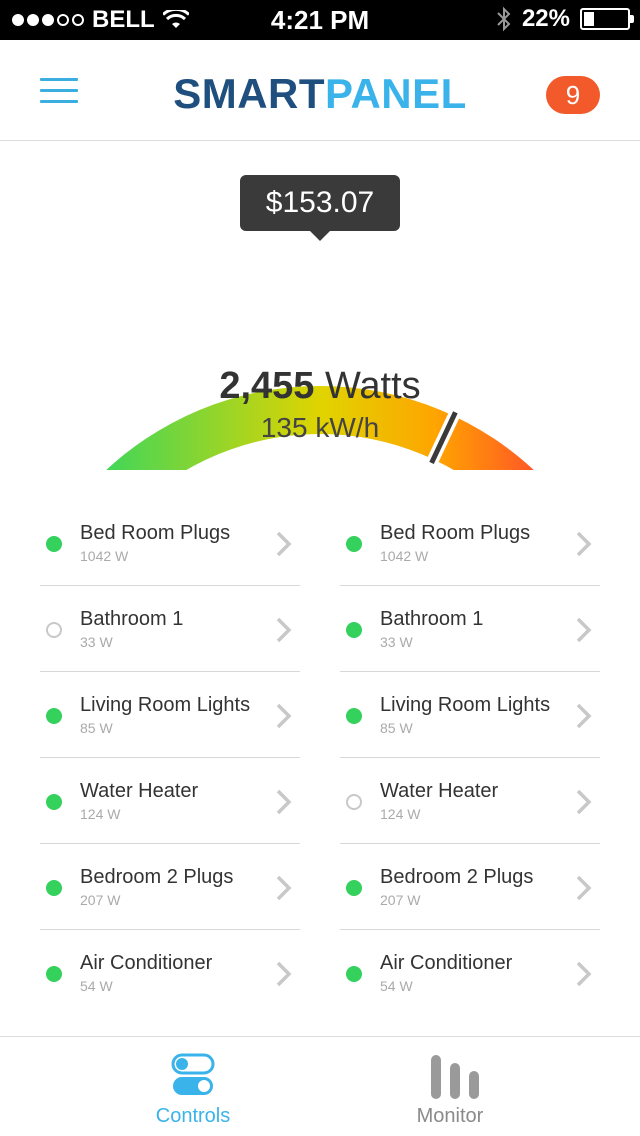 This screenshot has height=1136, width=640. I want to click on notification-badge: 9, so click(573, 95).